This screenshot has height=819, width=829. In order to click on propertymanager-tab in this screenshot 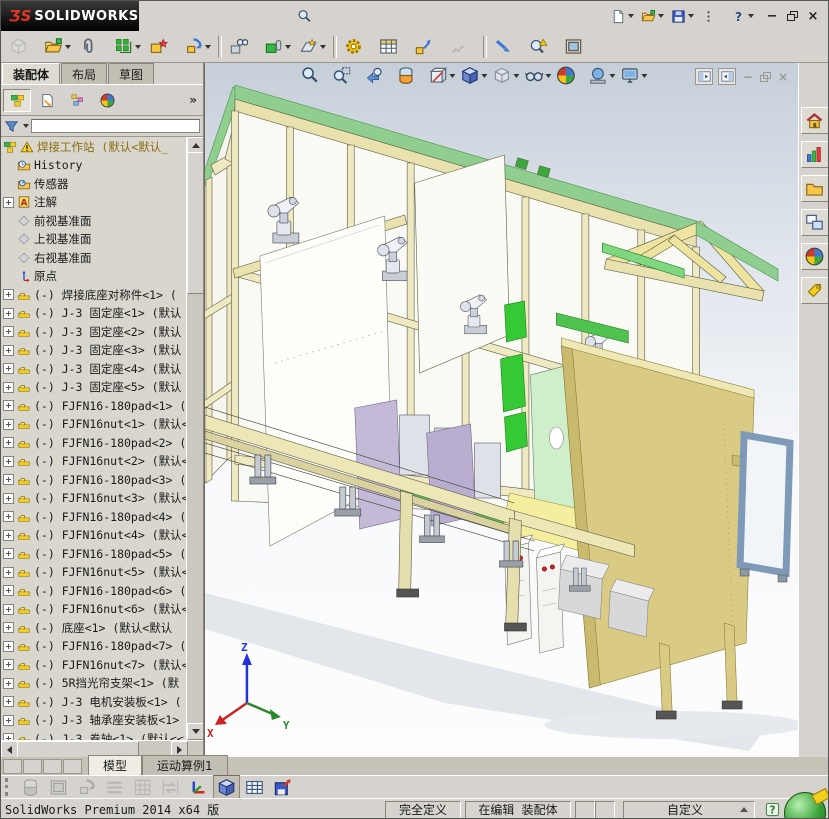, I will do `click(47, 100)`.